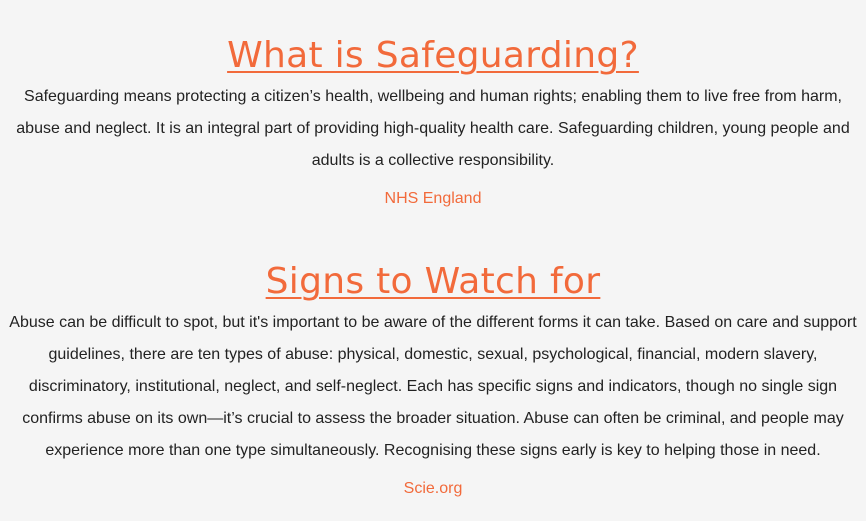  What do you see at coordinates (433, 56) in the screenshot?
I see `what-is-safeguarding-heading: What is Safeguarding?` at bounding box center [433, 56].